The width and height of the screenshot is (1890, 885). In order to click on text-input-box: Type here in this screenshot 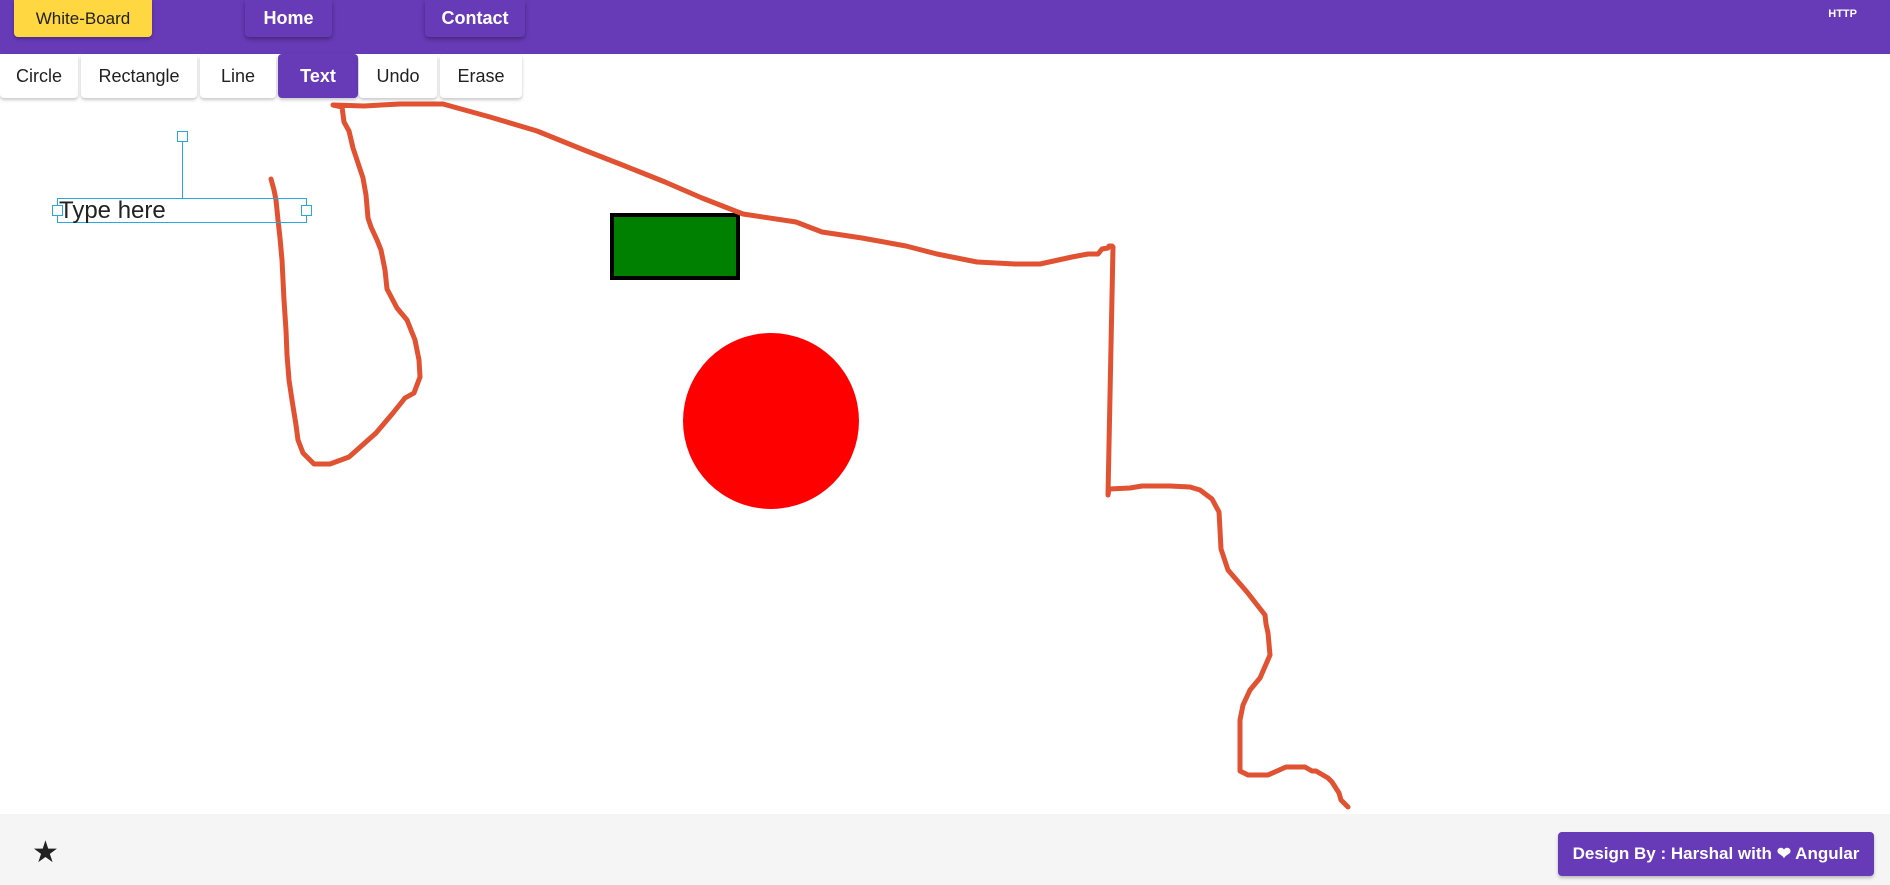, I will do `click(182, 210)`.